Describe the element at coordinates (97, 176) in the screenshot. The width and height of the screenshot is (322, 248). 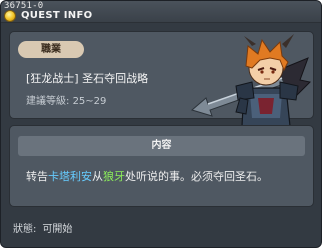
I see `content-text-mid: 从` at that location.